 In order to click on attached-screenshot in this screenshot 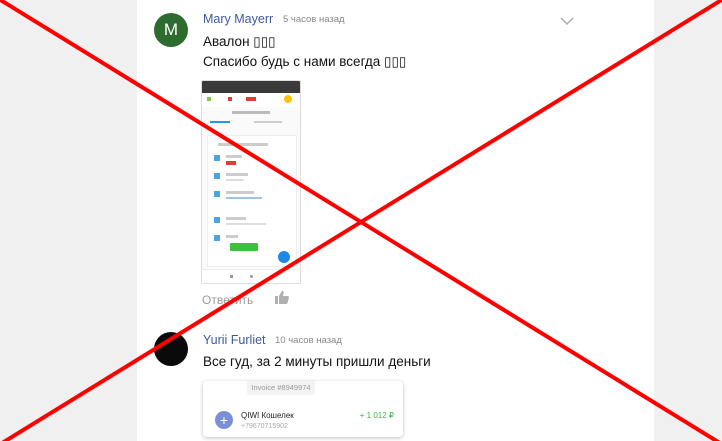, I will do `click(251, 182)`.